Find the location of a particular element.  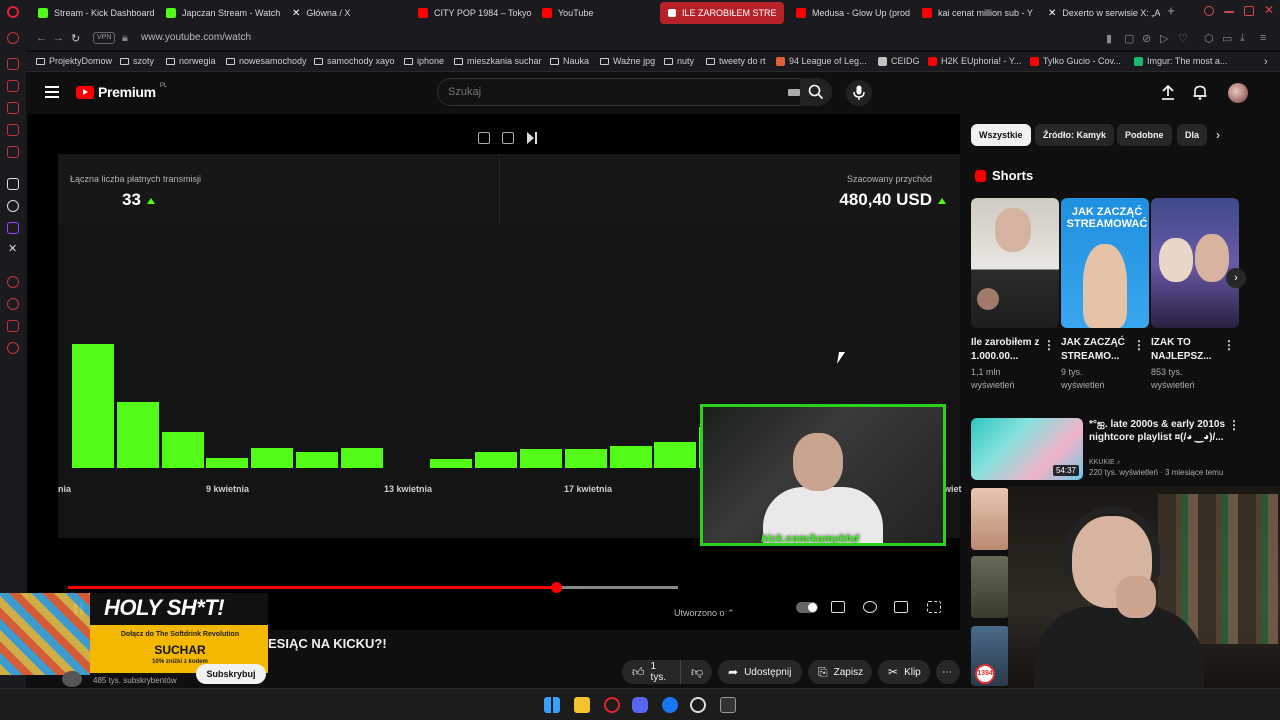

subtitles-icon is located at coordinates (838, 607).